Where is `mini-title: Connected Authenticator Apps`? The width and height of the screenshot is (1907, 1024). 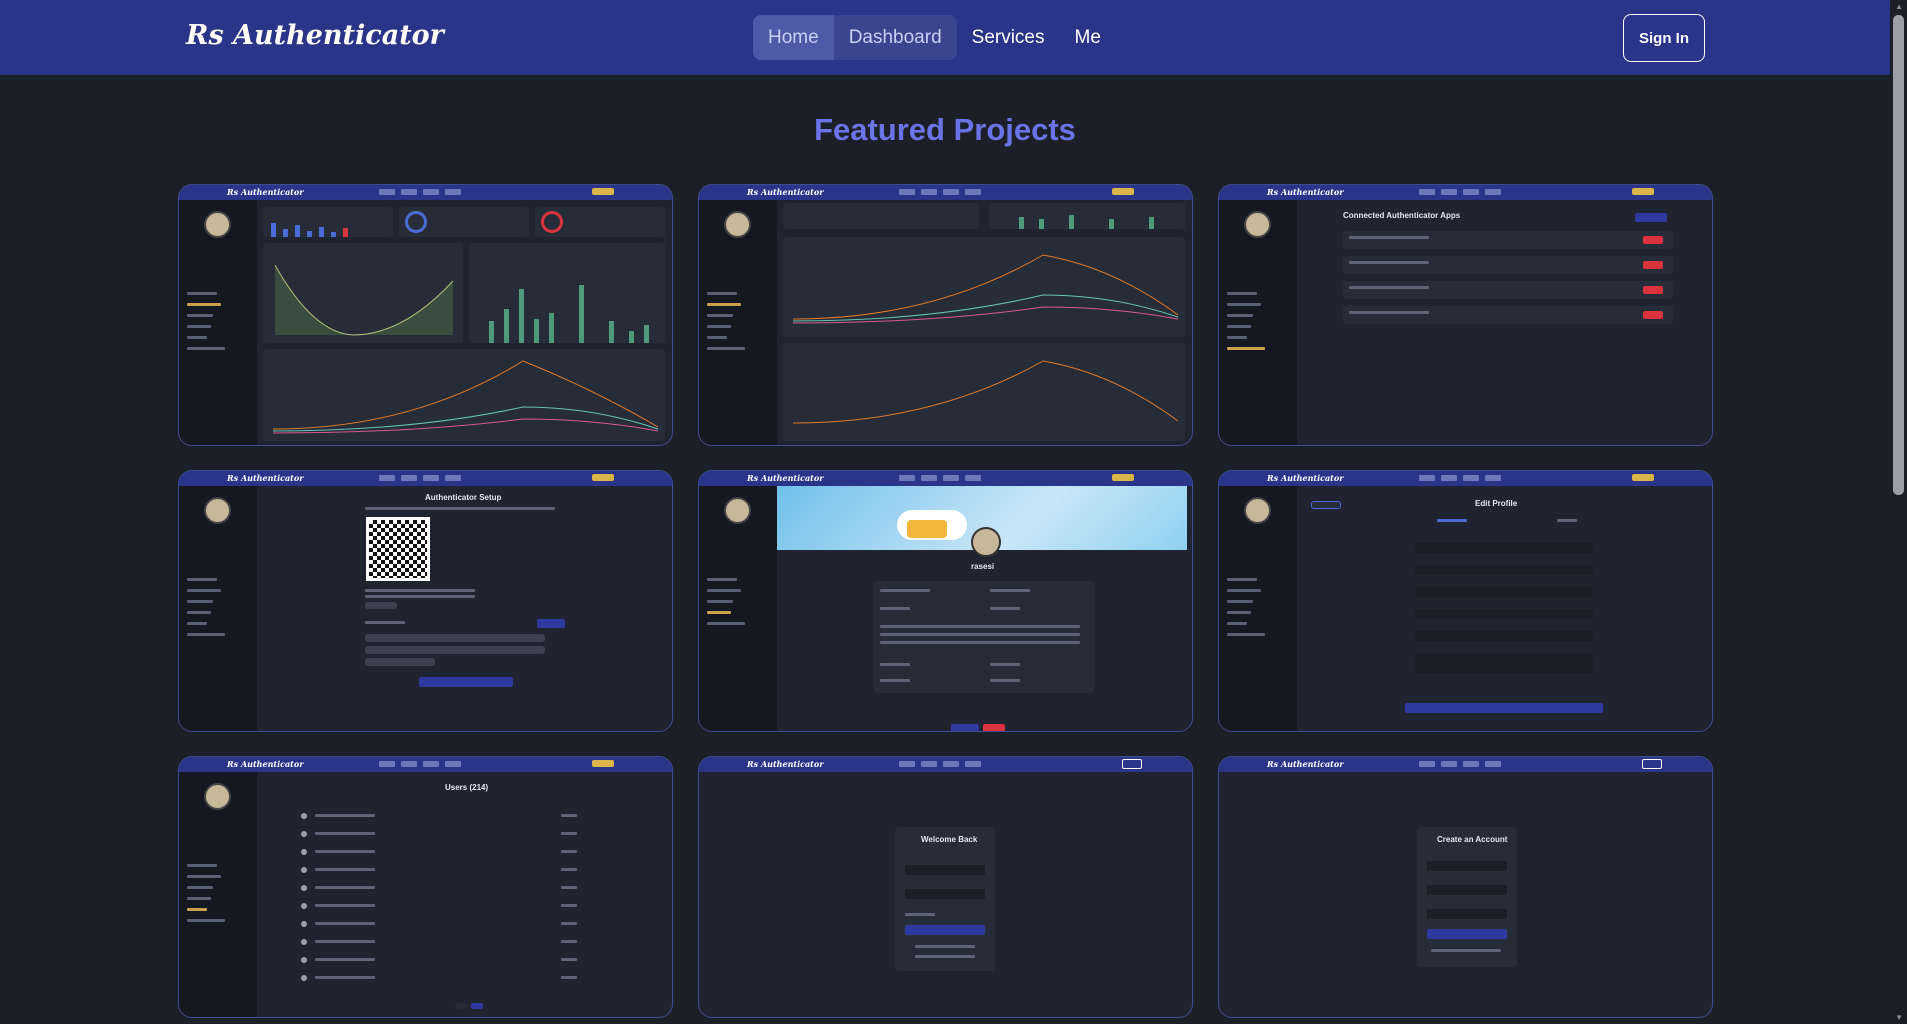 mini-title: Connected Authenticator Apps is located at coordinates (1402, 215).